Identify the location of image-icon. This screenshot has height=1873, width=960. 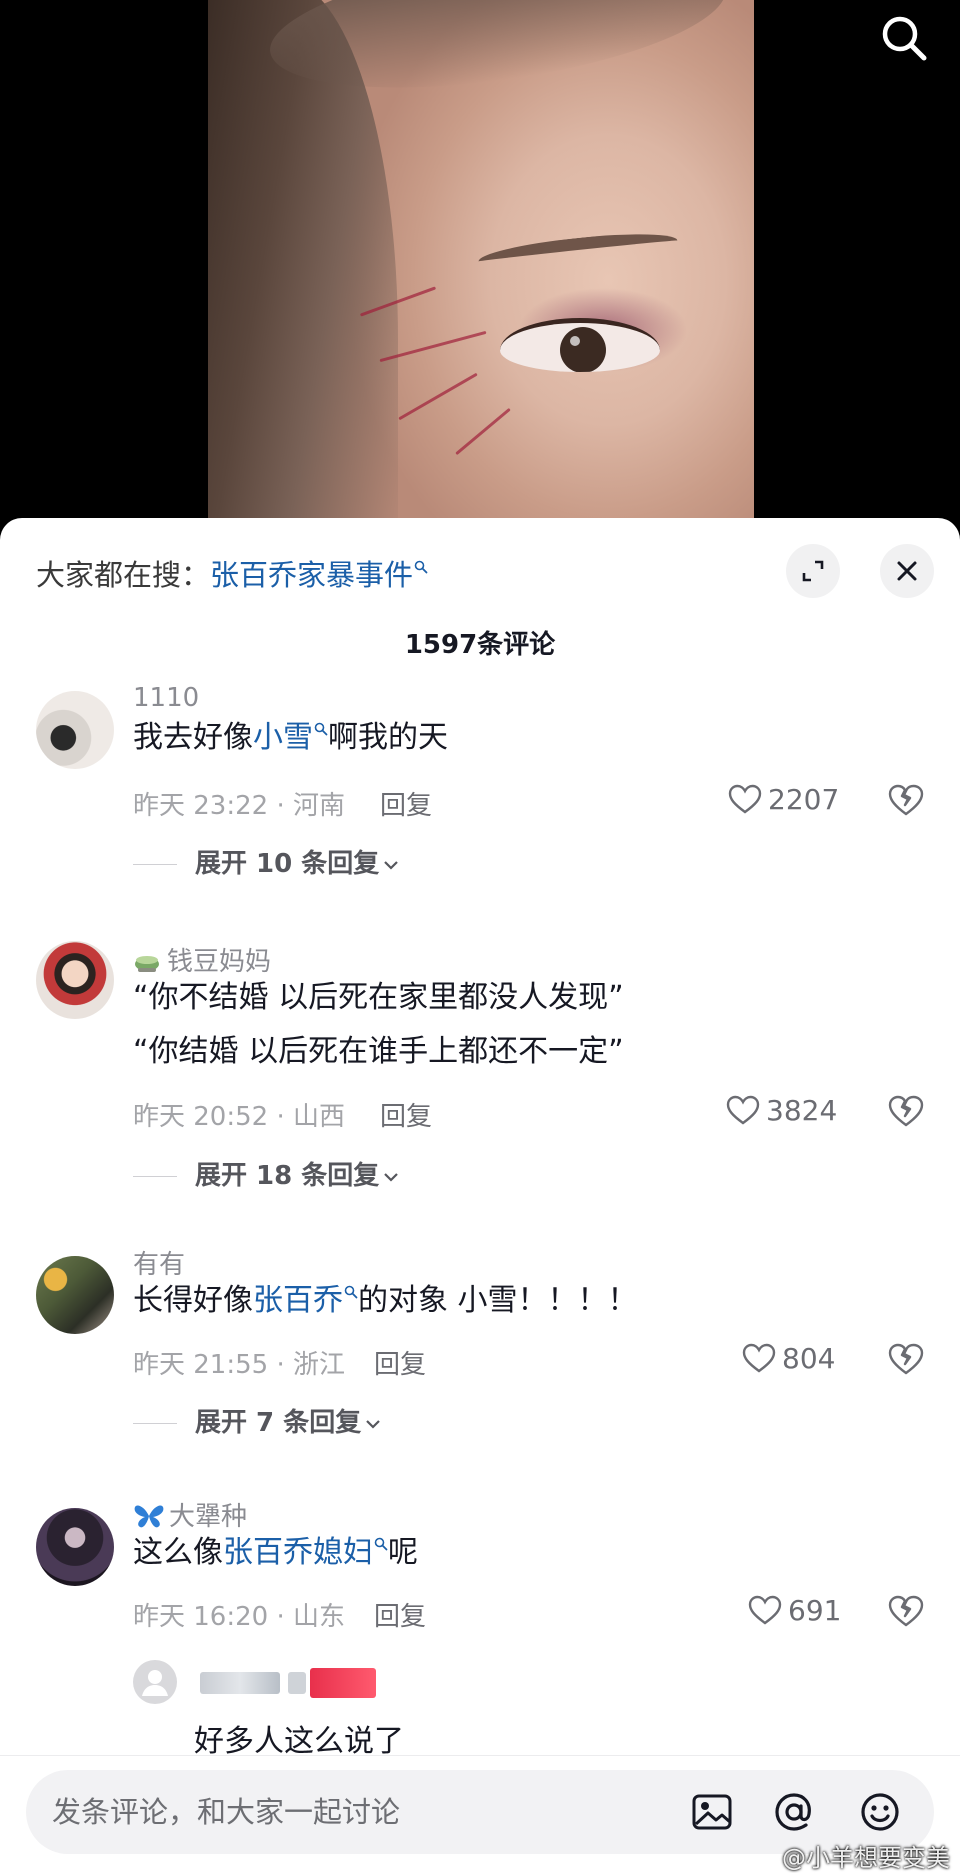
(712, 1812).